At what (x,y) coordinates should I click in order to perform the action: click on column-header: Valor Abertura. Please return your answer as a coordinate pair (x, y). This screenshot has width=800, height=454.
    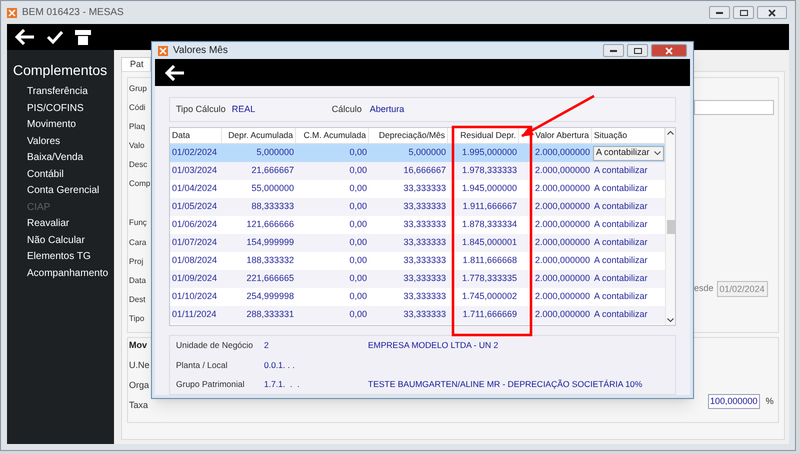
    Looking at the image, I should click on (555, 135).